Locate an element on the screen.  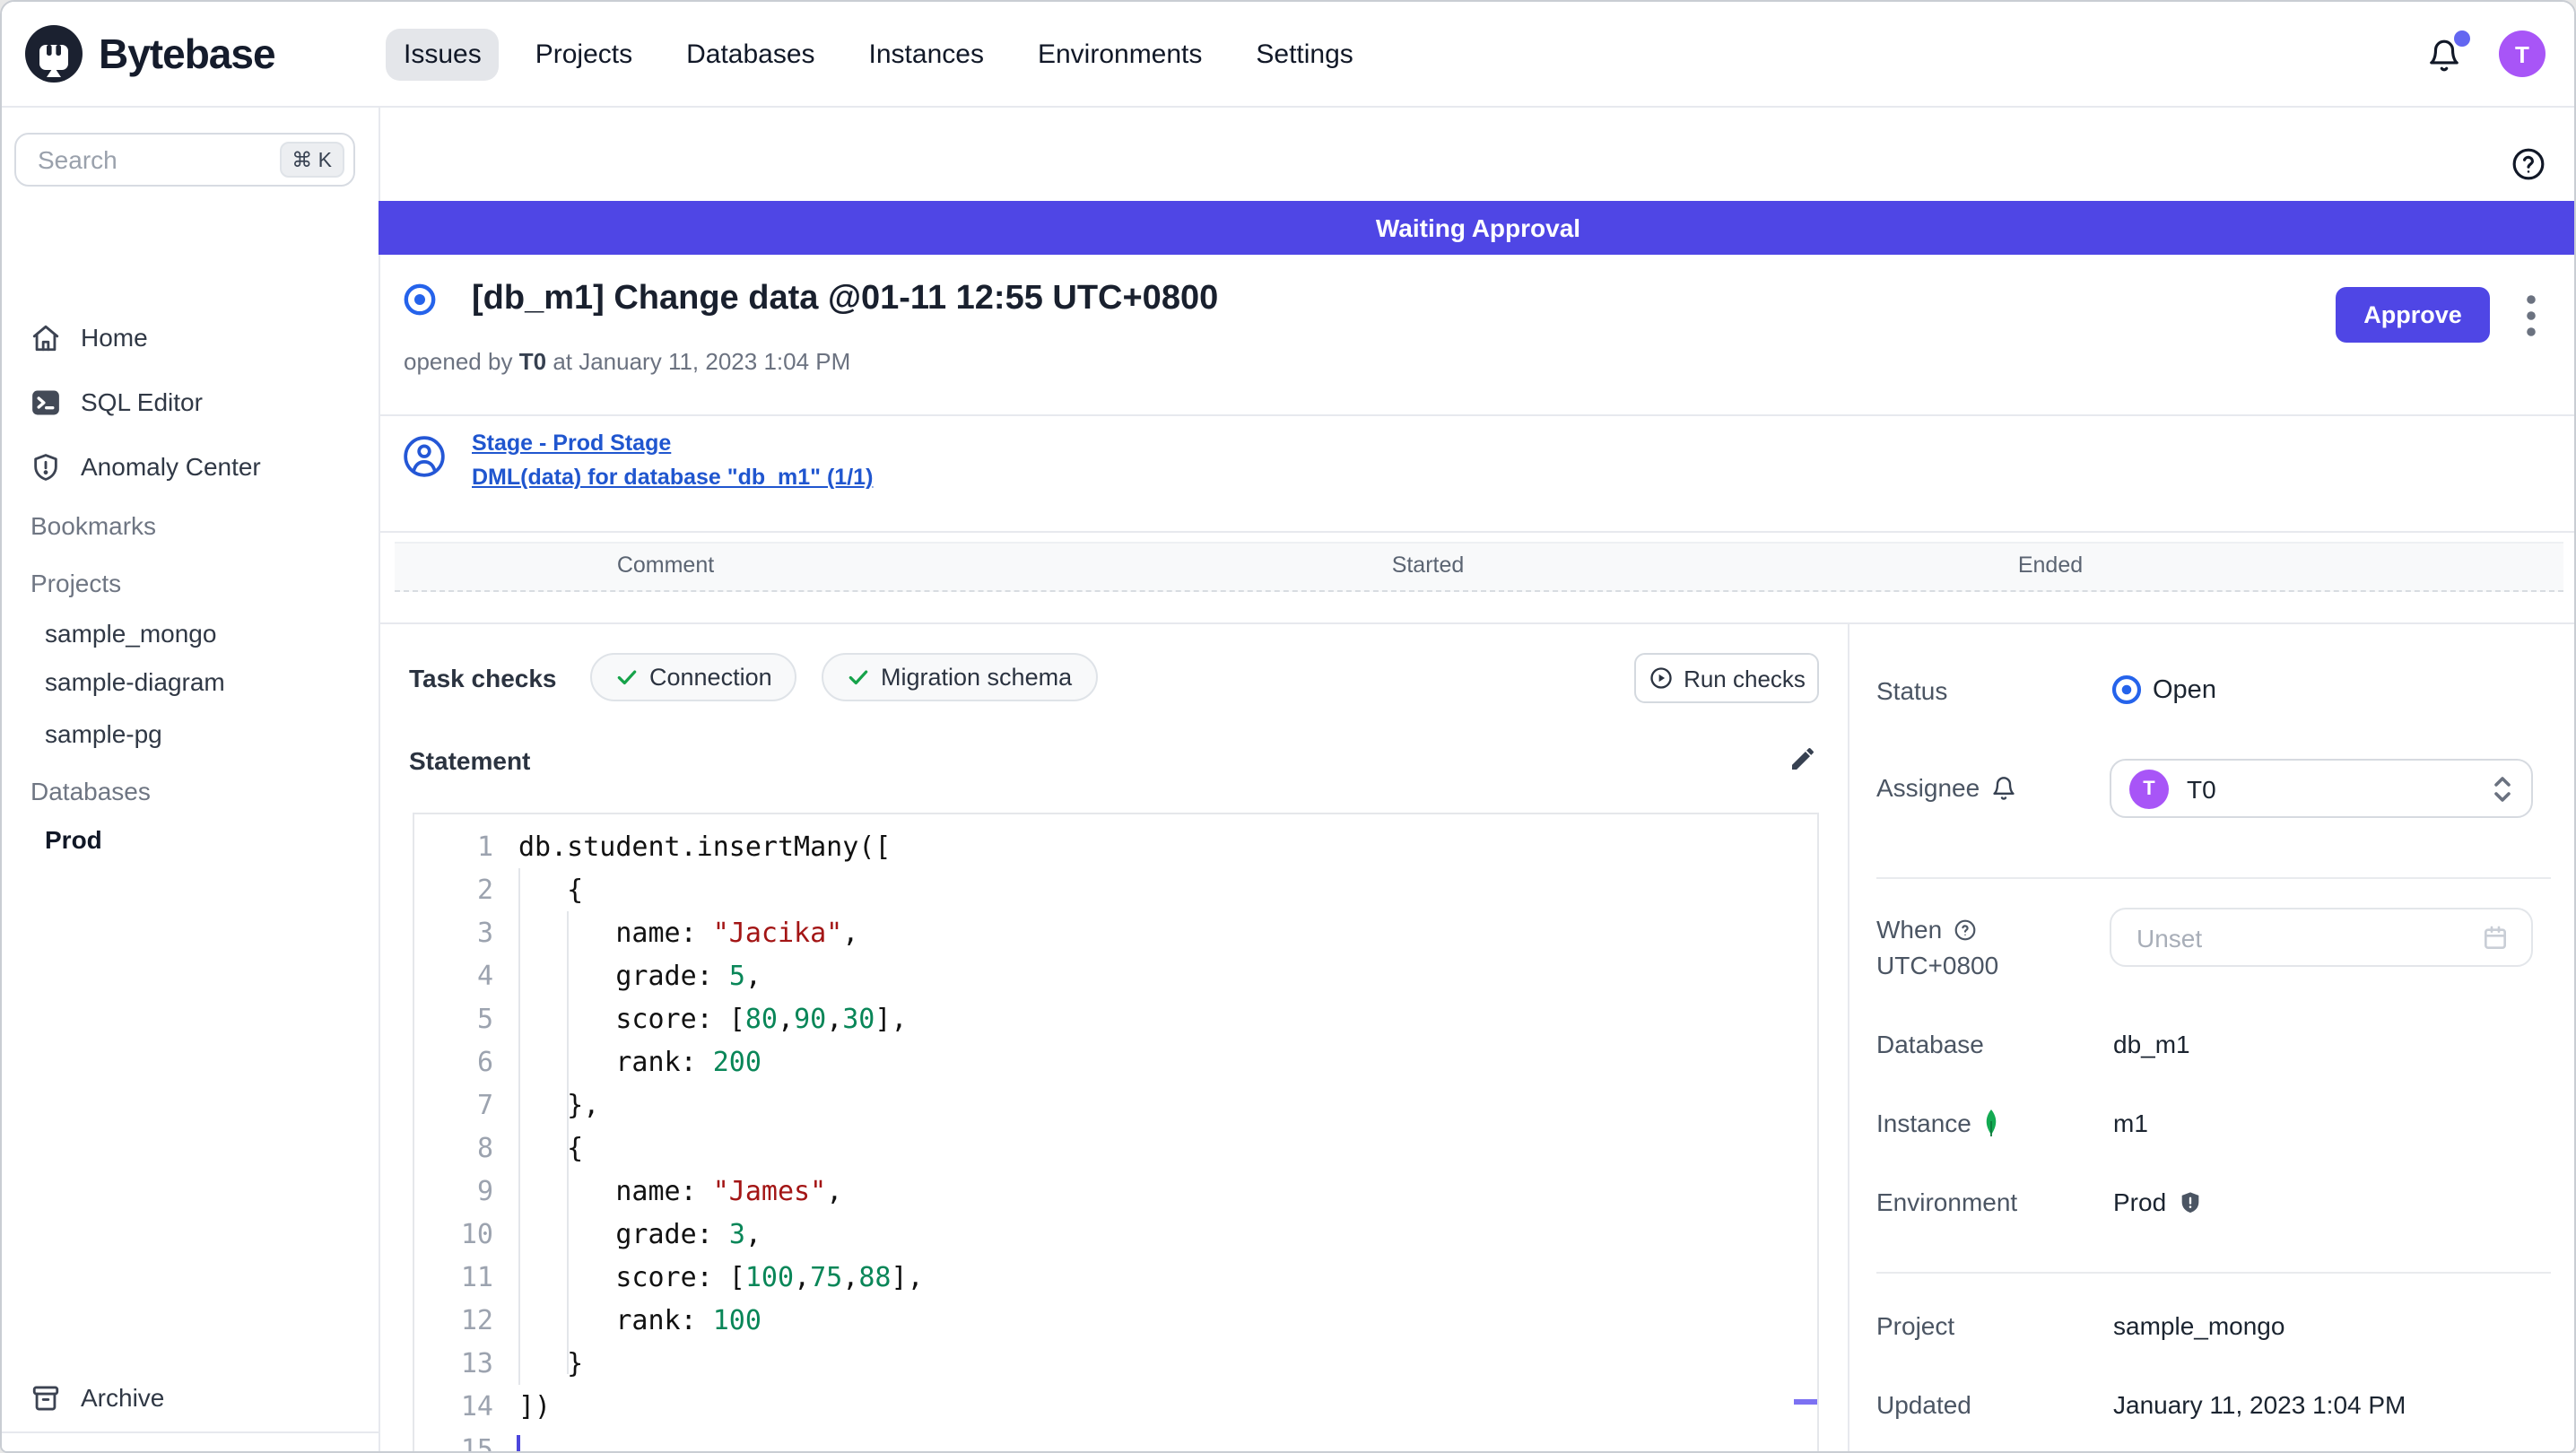
header-divider is located at coordinates (1476, 415).